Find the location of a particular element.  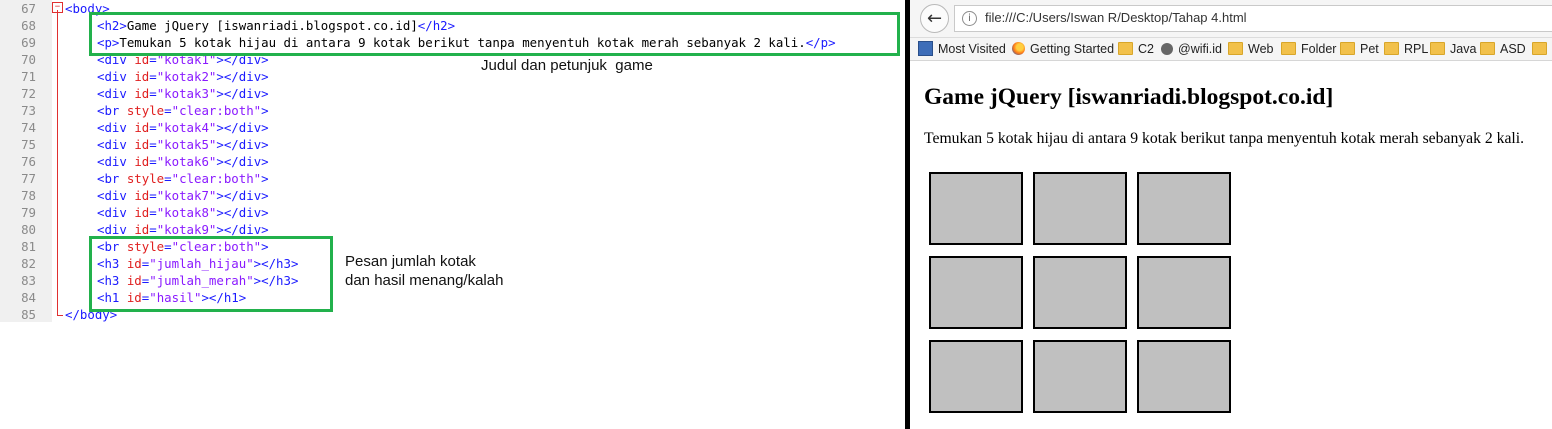

firefox-icon is located at coordinates (1018, 49).